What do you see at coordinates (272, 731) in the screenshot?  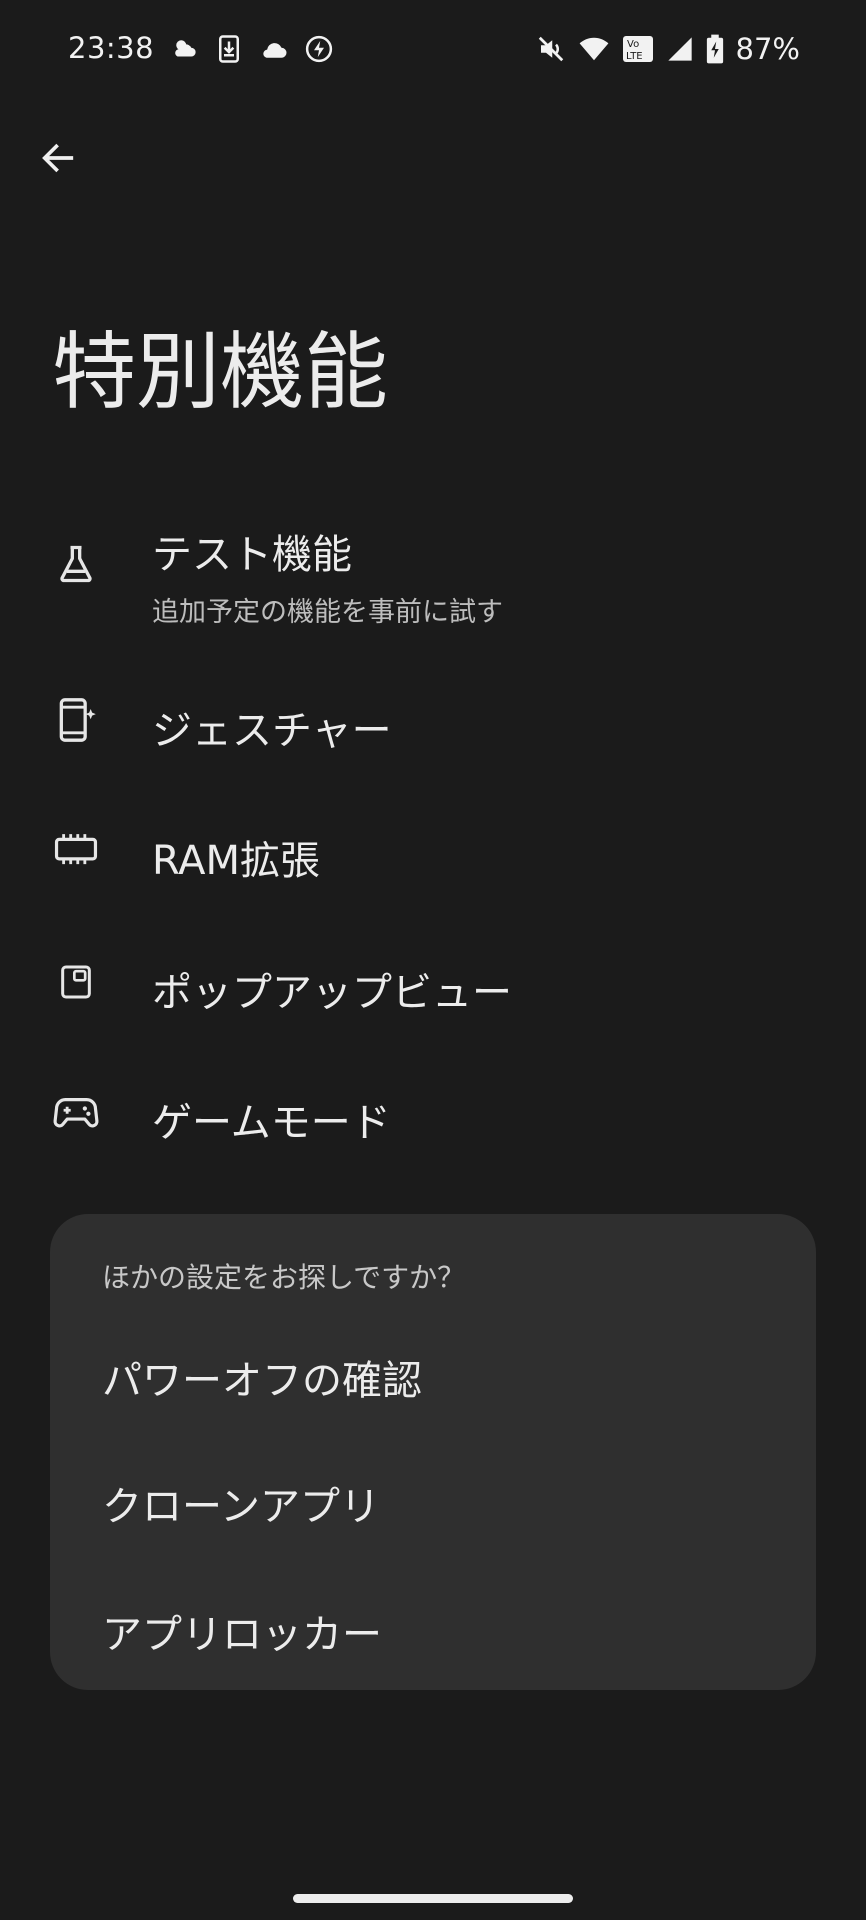 I see `menu-item-title: ジェスチャー` at bounding box center [272, 731].